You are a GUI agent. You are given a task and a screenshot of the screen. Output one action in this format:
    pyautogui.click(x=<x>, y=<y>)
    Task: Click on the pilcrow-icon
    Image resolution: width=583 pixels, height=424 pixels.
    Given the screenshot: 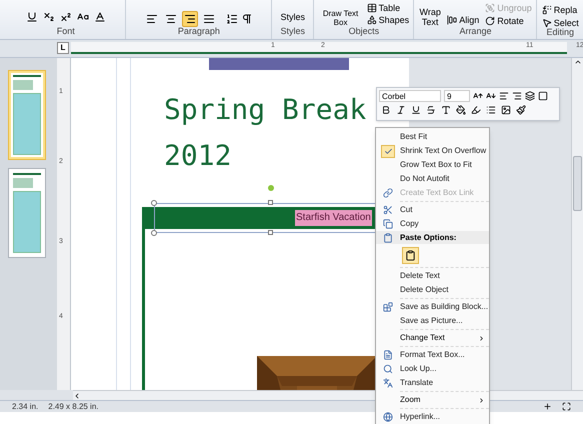 What is the action you would take?
    pyautogui.click(x=247, y=19)
    